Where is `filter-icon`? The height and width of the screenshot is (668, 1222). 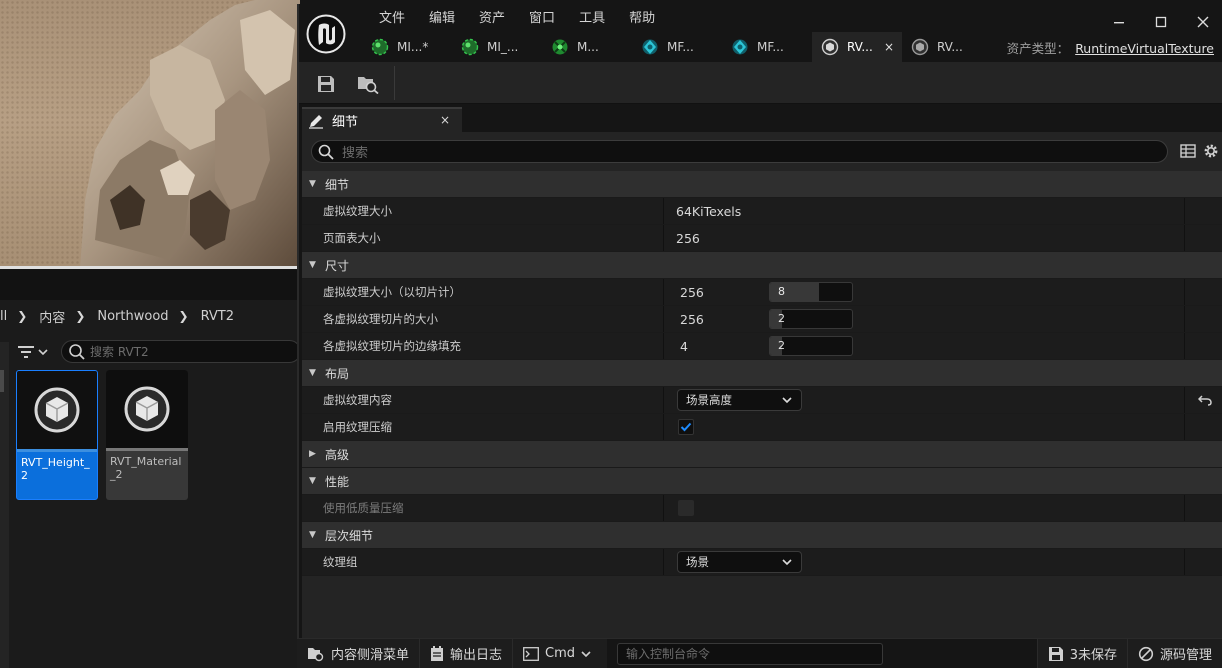 filter-icon is located at coordinates (26, 352).